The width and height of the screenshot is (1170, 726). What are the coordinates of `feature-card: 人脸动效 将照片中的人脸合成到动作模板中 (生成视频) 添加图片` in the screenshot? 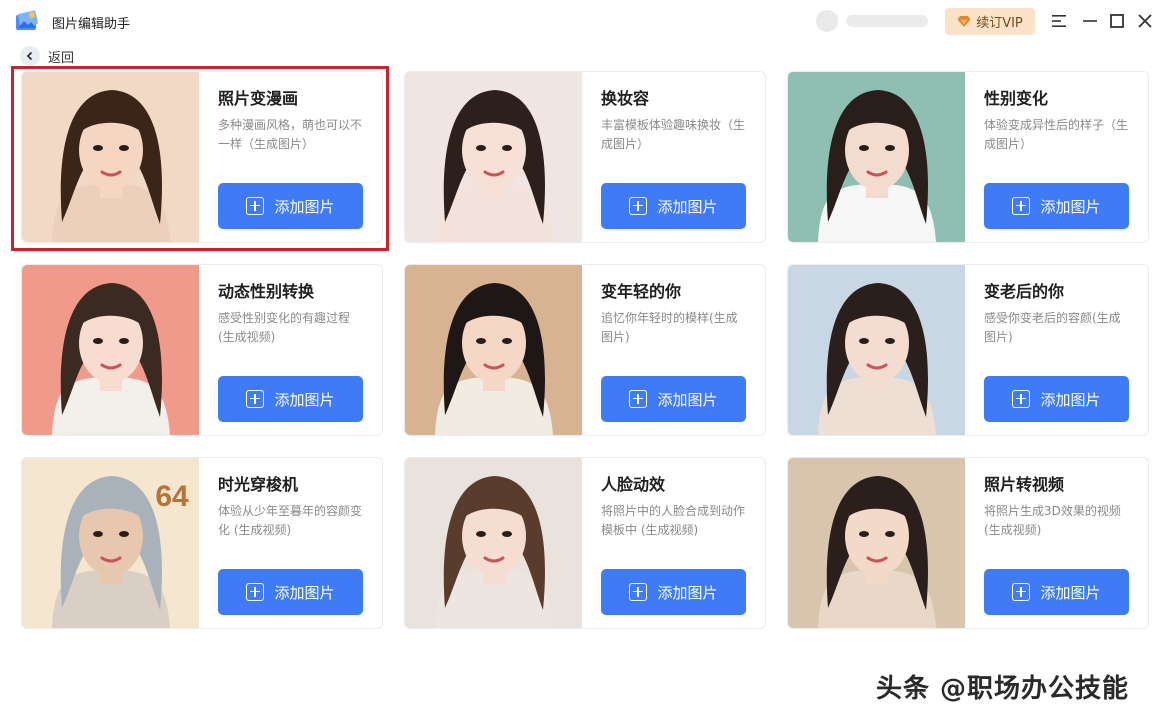 It's located at (585, 543).